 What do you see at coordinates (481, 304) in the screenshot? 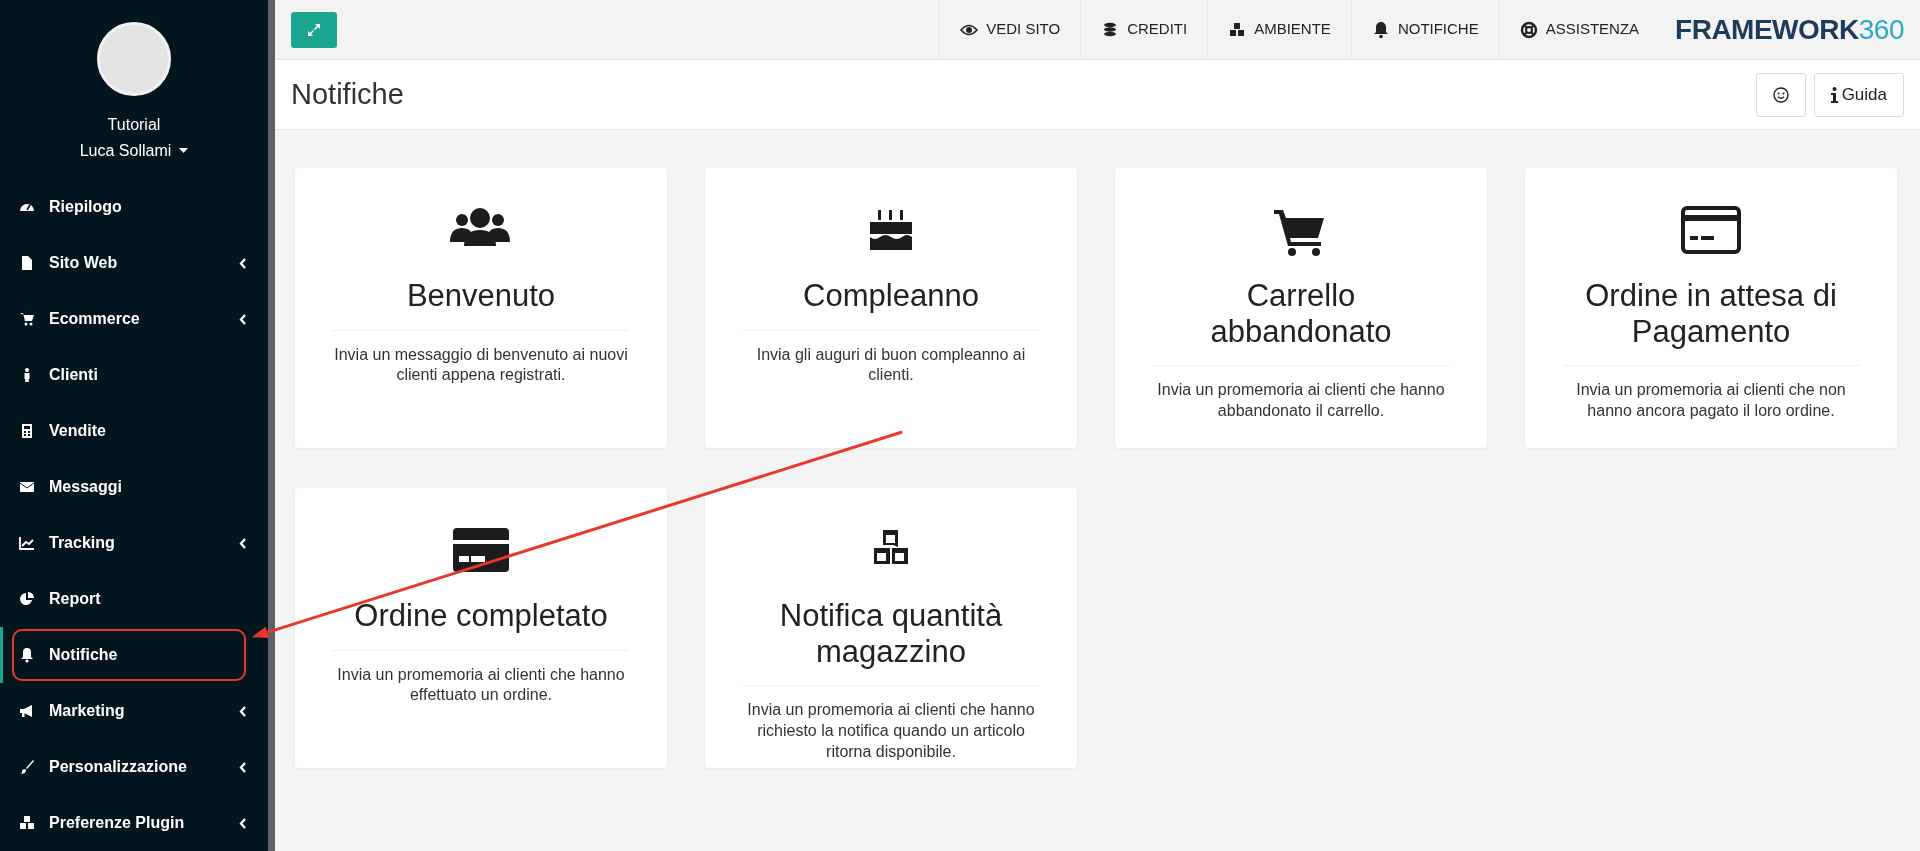
I see `card-title: Benvenuto` at bounding box center [481, 304].